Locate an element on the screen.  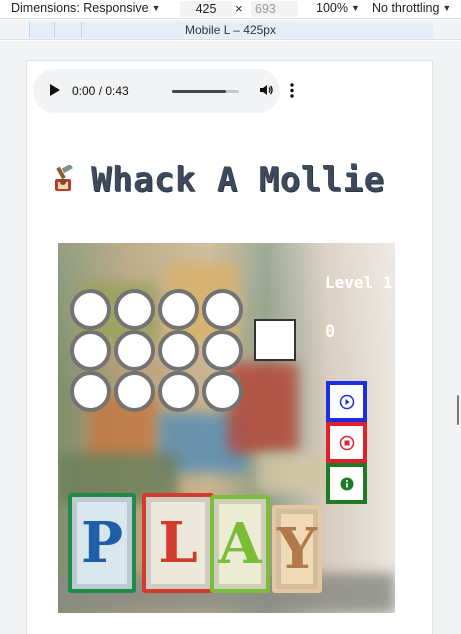
height-input: 693 is located at coordinates (274, 9).